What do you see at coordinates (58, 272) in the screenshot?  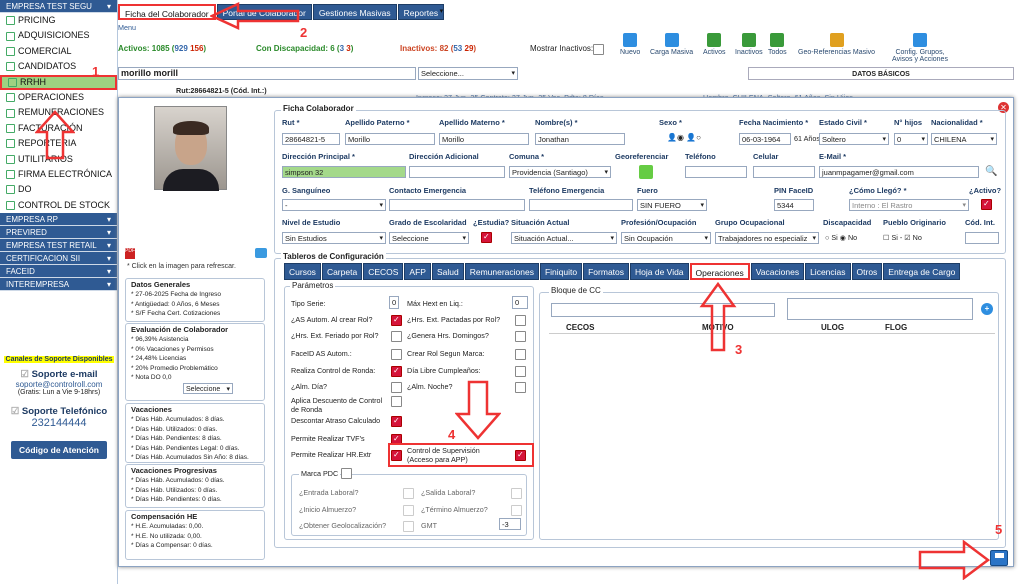 I see `sidebar-group-4: FACEID ▾` at bounding box center [58, 272].